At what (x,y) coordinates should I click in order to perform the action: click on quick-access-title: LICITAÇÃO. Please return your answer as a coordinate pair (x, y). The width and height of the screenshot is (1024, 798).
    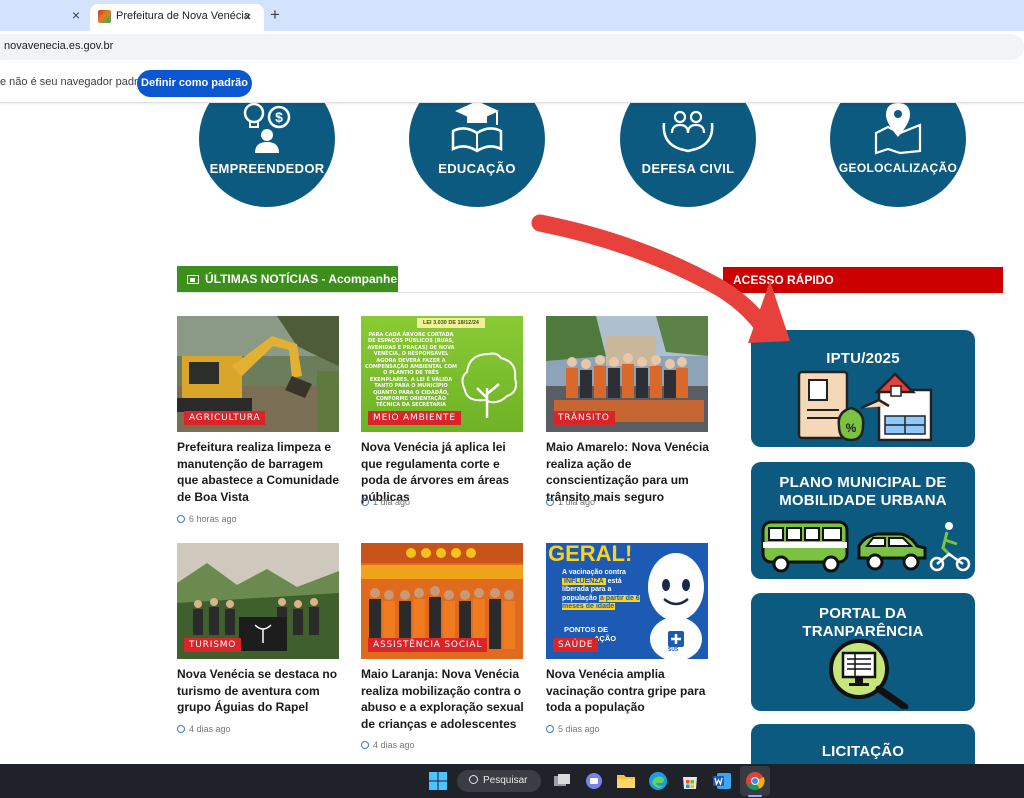
    Looking at the image, I should click on (863, 751).